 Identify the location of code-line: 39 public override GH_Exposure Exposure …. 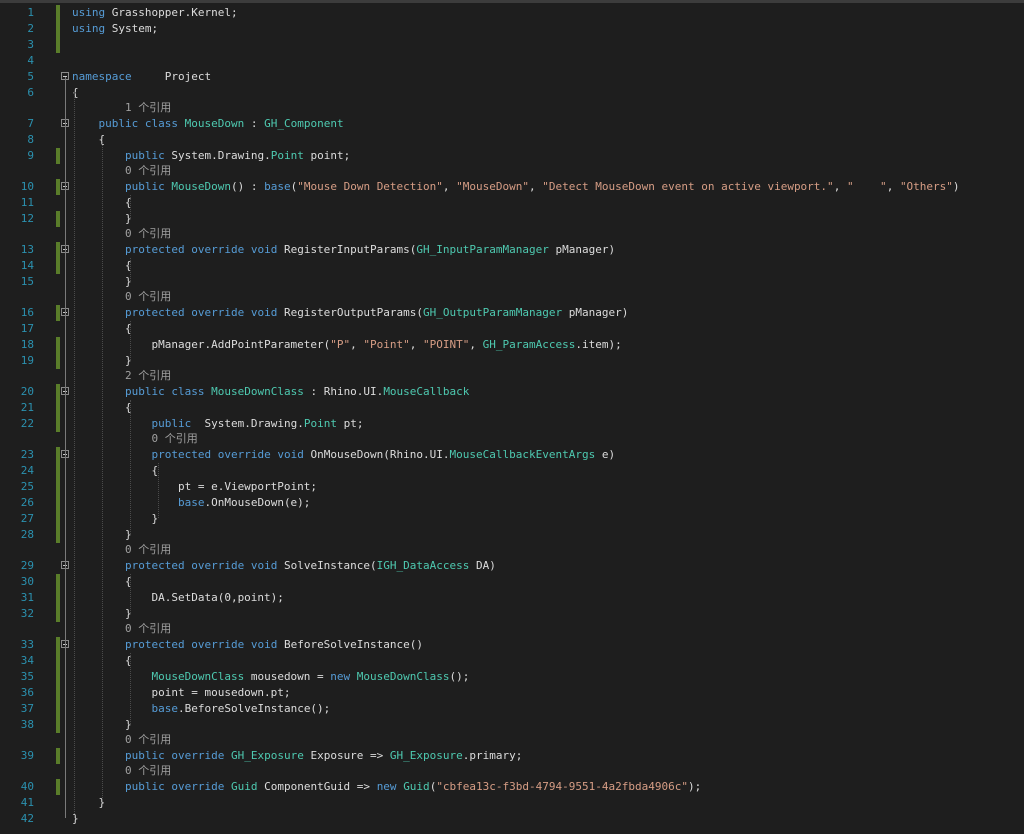
(512, 756).